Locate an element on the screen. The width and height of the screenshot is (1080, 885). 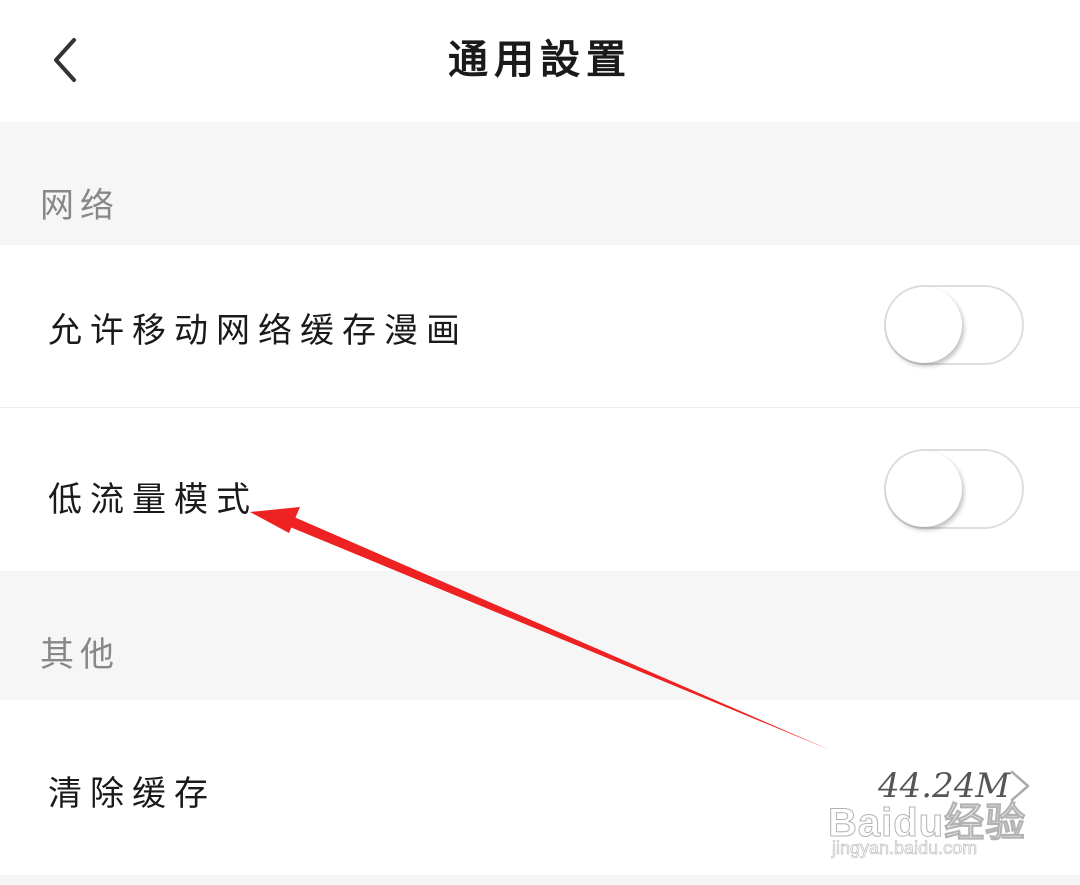
mobile-cache-toggle is located at coordinates (954, 325).